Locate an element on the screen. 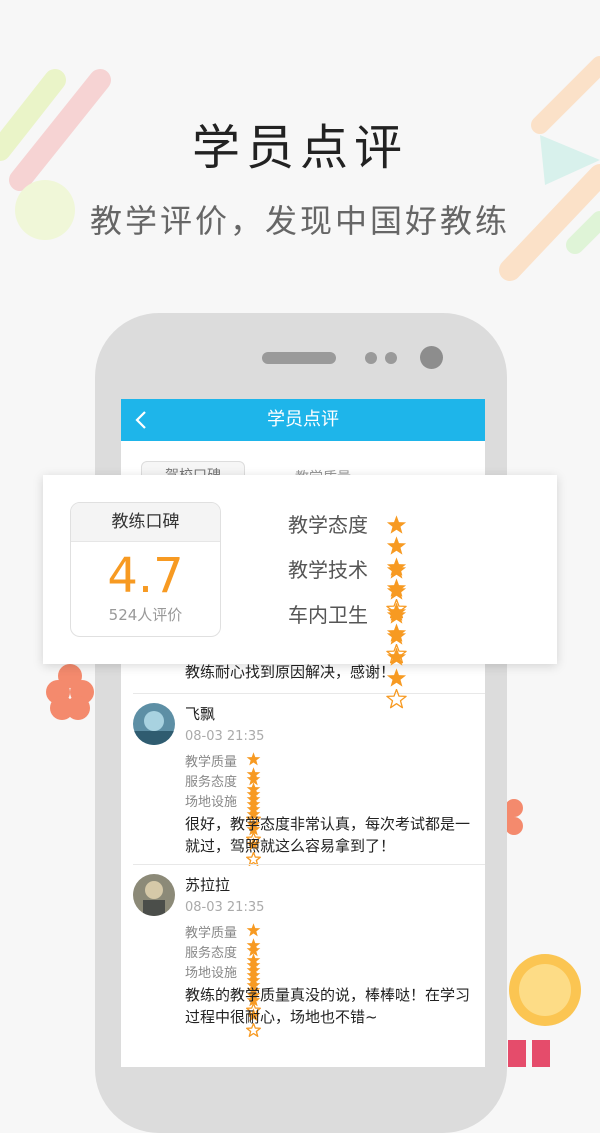 The height and width of the screenshot is (1133, 600). phone-camera is located at coordinates (431, 357).